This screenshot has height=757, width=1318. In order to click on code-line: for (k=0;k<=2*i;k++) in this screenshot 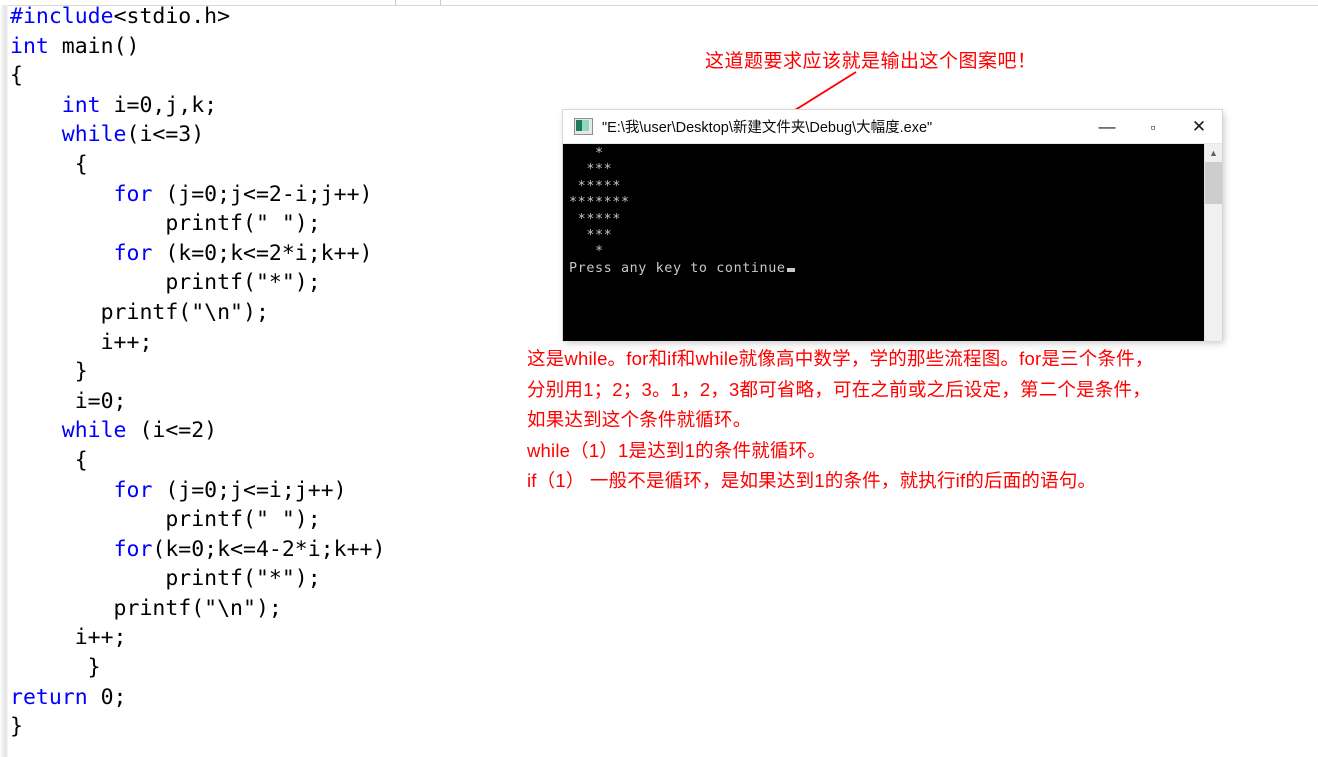, I will do `click(243, 253)`.